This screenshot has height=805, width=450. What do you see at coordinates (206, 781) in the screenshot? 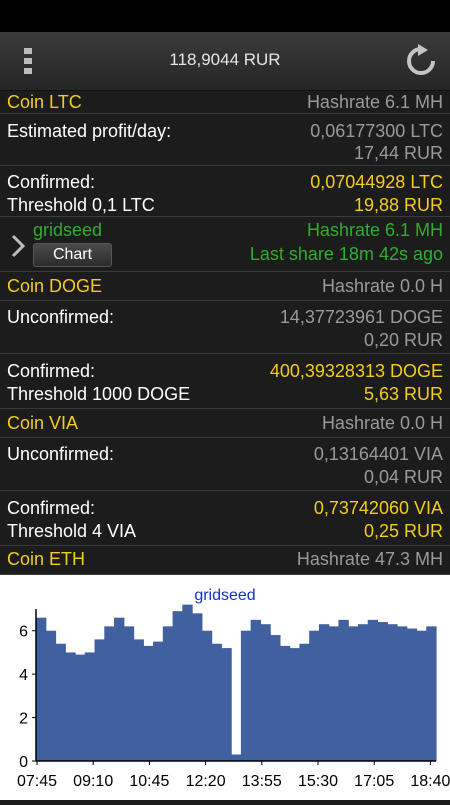
I see `x-tick-label: 12:20` at bounding box center [206, 781].